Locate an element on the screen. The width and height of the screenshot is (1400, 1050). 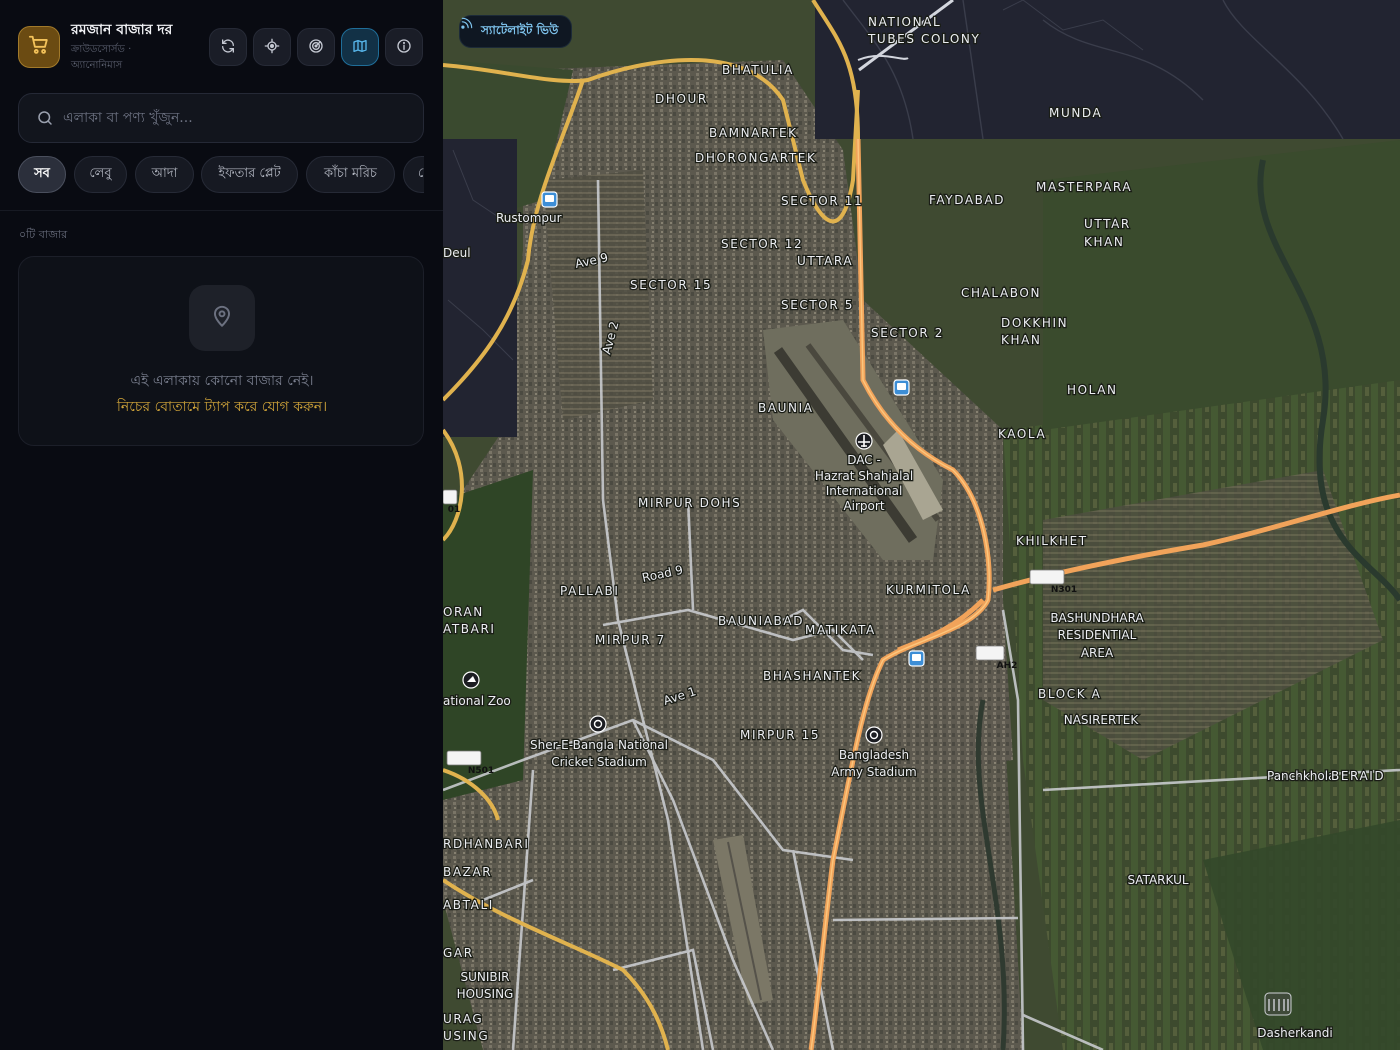
filter-chips: সব লেবু আদা ইফতার প্লেট কাঁচা মরিচ ে is located at coordinates (221, 175).